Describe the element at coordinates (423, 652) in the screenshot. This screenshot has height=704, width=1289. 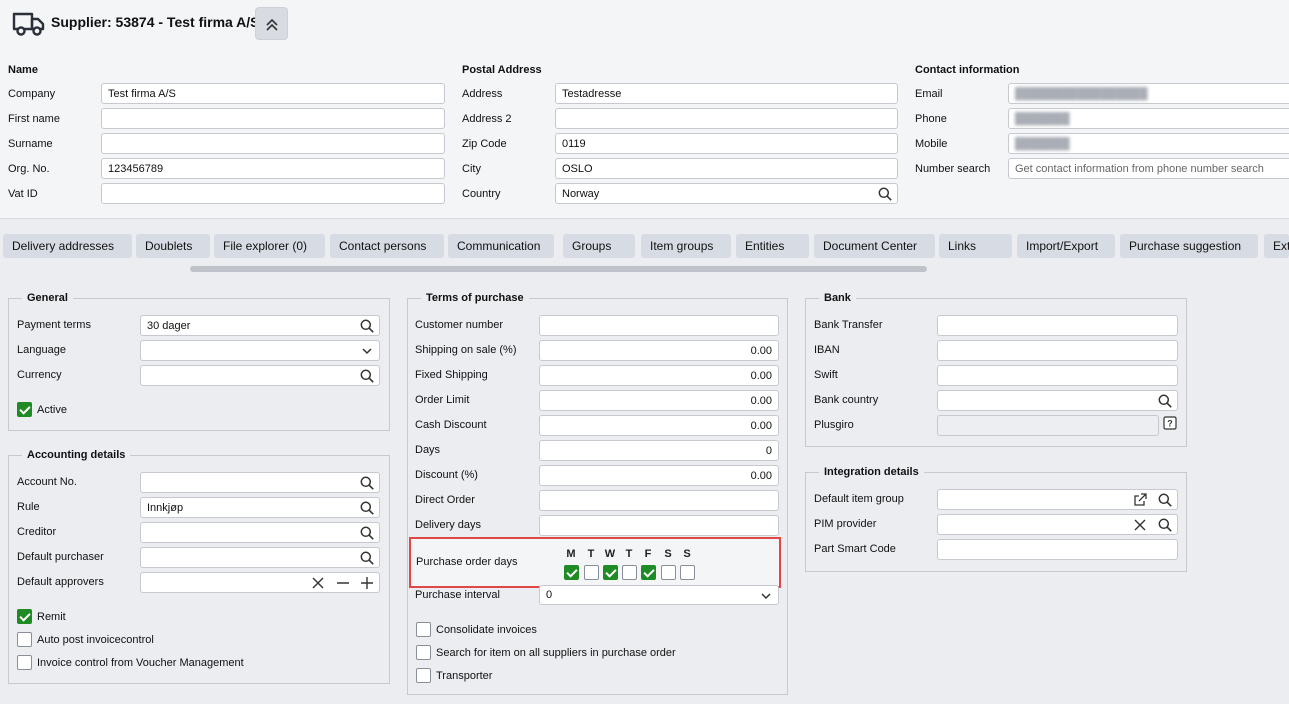
I see `search-all-suppliers-checkbox` at that location.